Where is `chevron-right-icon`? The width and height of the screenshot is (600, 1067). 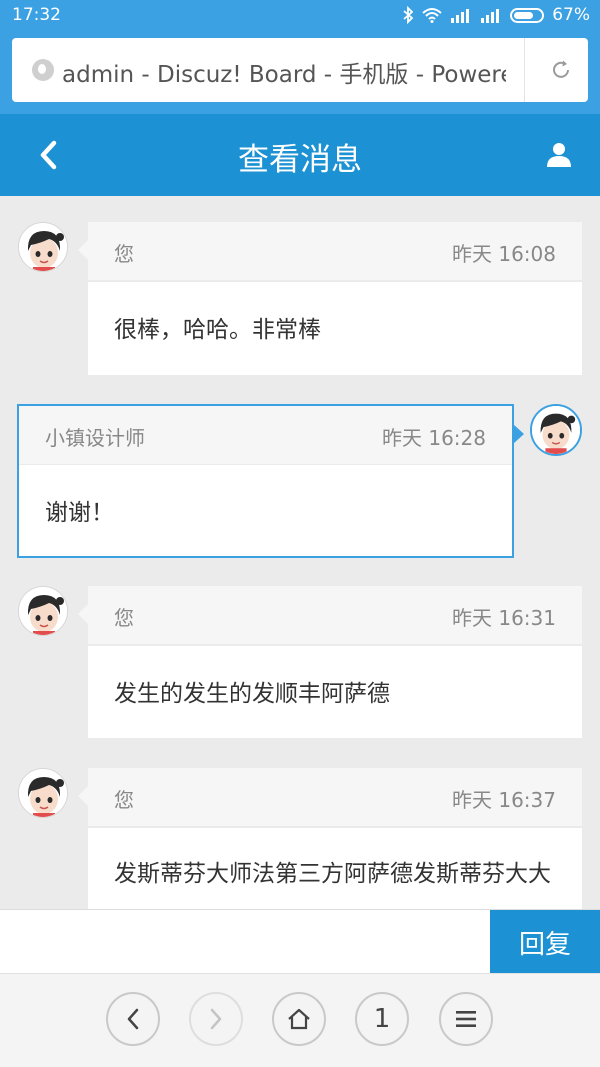 chevron-right-icon is located at coordinates (216, 1019).